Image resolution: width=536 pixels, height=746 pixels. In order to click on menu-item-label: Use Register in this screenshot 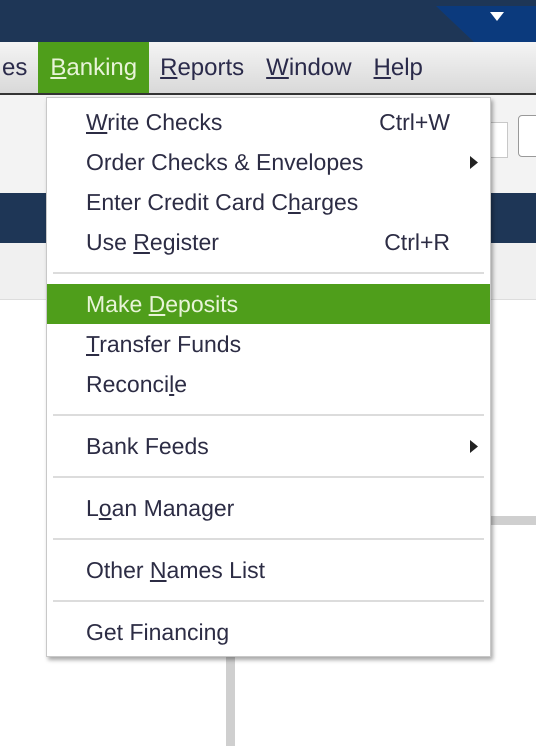, I will do `click(153, 242)`.